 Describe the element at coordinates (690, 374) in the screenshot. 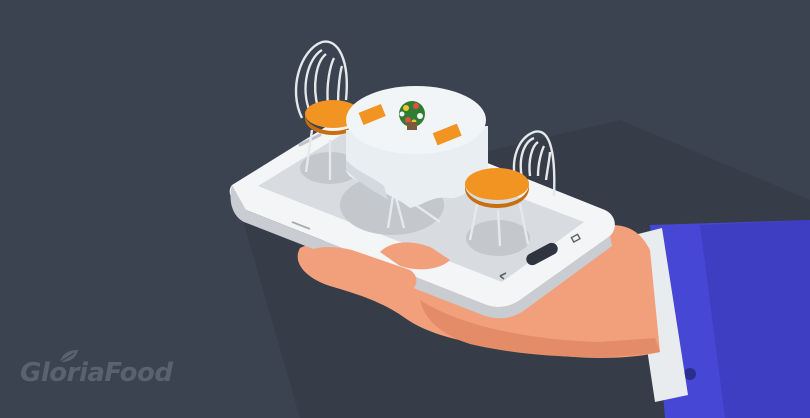

I see `cuff-button-icon` at that location.